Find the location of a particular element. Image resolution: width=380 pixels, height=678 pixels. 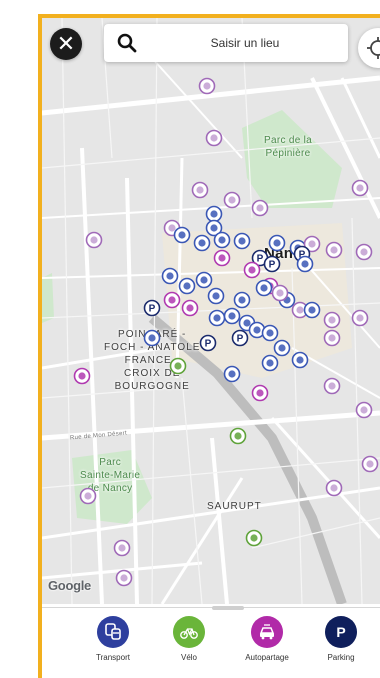

category-label: Parking is located at coordinates (341, 657).